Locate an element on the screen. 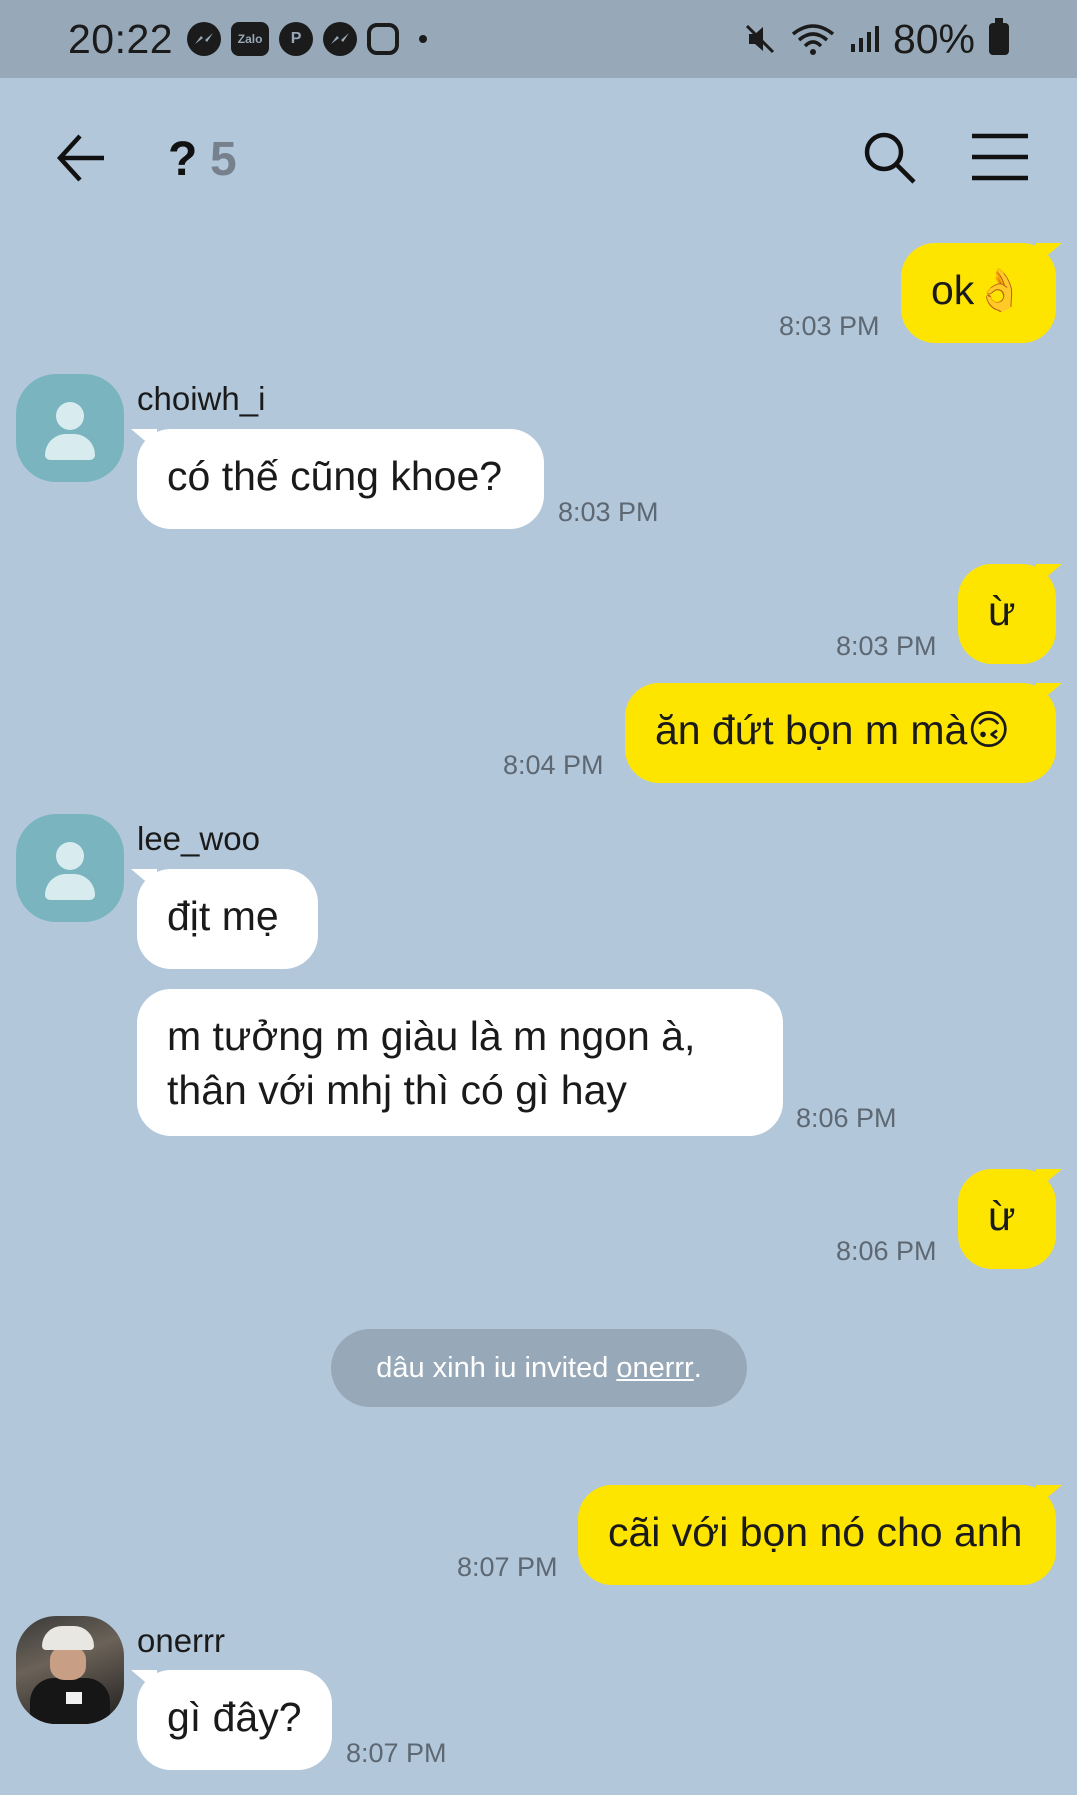  status-bar: 20:22 Zalo P 80% is located at coordinates (538, 39).